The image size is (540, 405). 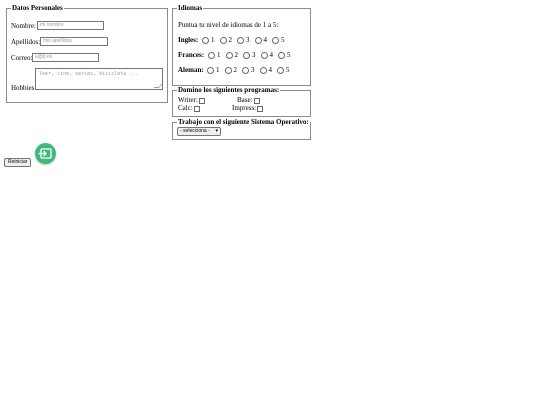 What do you see at coordinates (195, 131) in the screenshot?
I see `so-selected-value: - selecciona -` at bounding box center [195, 131].